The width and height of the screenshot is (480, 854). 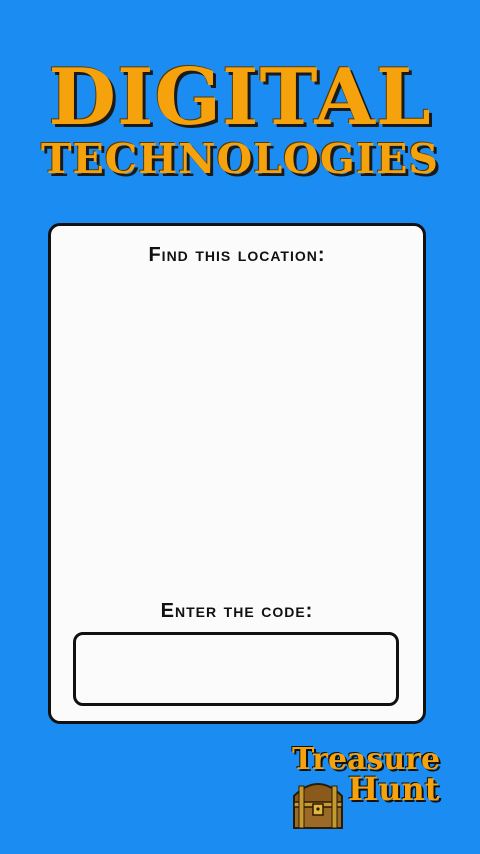 What do you see at coordinates (394, 789) in the screenshot?
I see `logo-hunt-text: Hunt` at bounding box center [394, 789].